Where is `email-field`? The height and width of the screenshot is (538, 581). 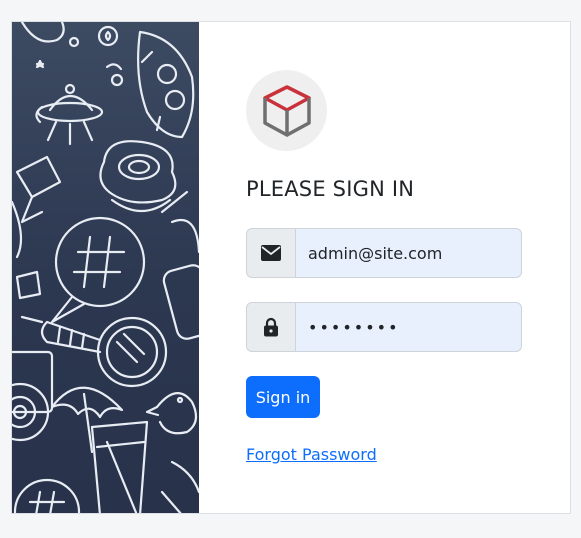
email-field is located at coordinates (408, 253).